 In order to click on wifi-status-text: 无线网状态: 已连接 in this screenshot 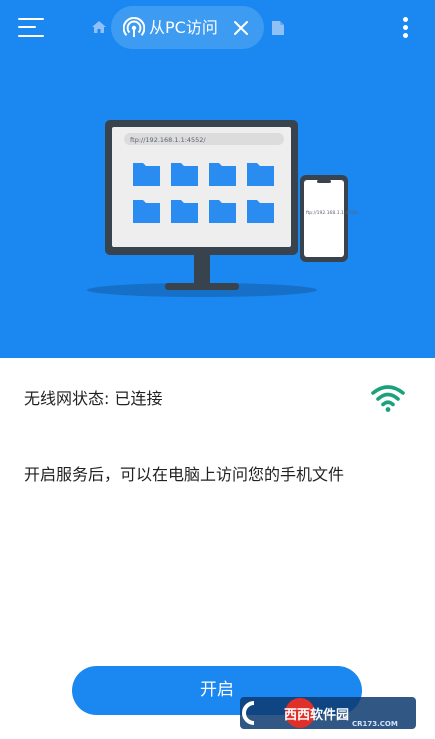, I will do `click(93, 398)`.